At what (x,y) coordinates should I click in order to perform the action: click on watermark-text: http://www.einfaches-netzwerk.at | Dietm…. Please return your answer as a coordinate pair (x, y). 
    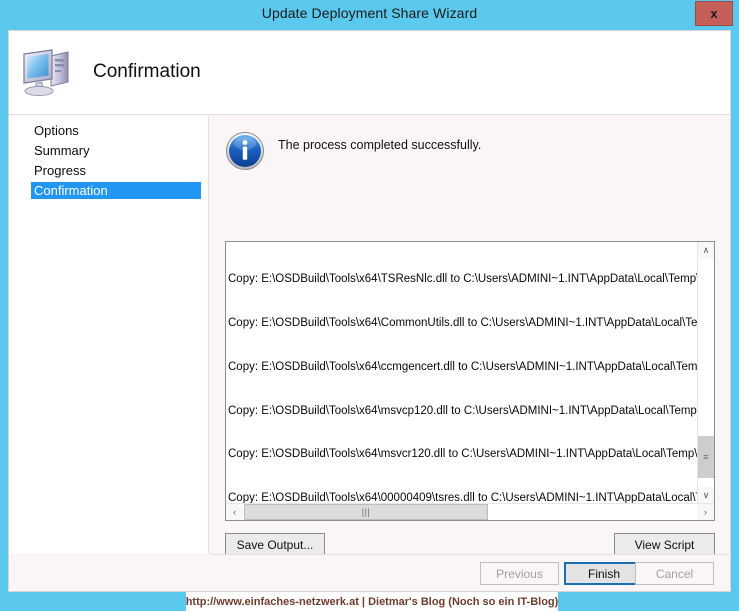
    Looking at the image, I should click on (372, 601).